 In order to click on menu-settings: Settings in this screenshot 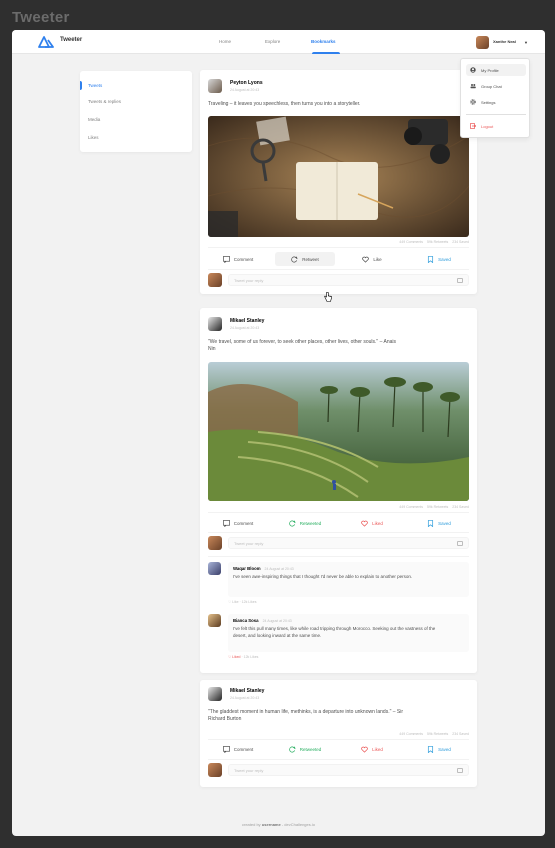, I will do `click(496, 102)`.